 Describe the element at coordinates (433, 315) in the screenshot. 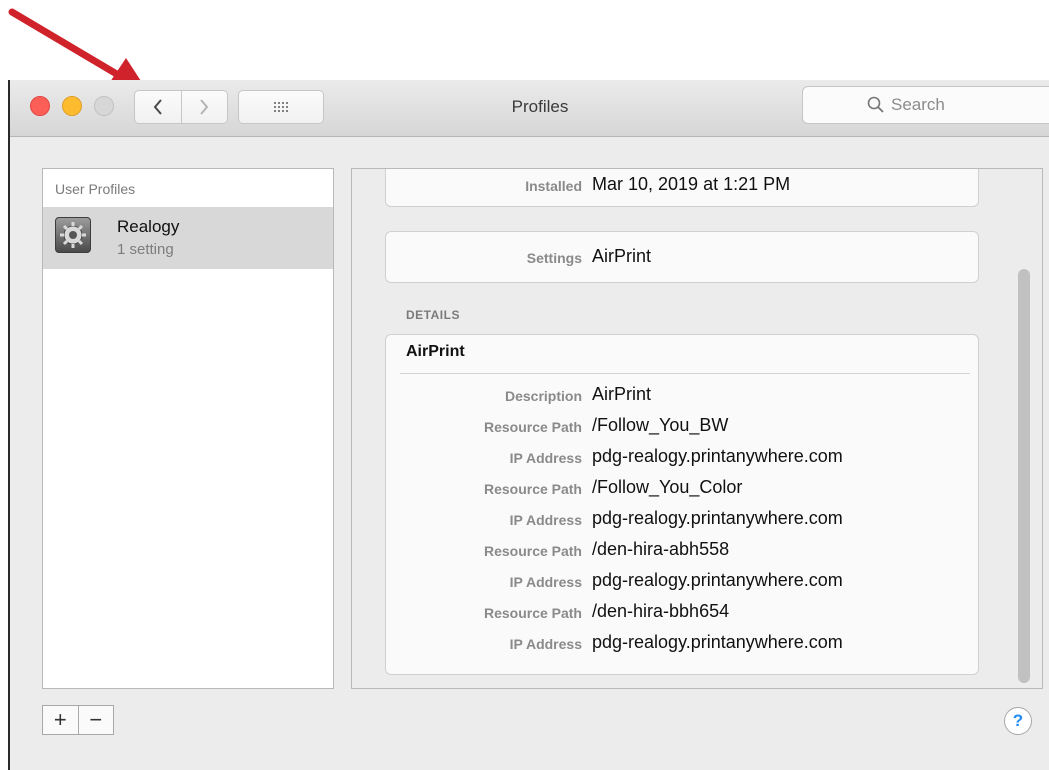

I see `details-header: DETAILS` at that location.